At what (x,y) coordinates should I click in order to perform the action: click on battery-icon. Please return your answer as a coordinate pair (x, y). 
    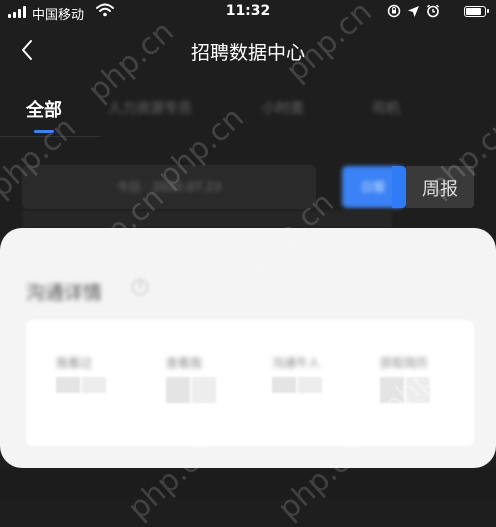
    Looking at the image, I should click on (476, 11).